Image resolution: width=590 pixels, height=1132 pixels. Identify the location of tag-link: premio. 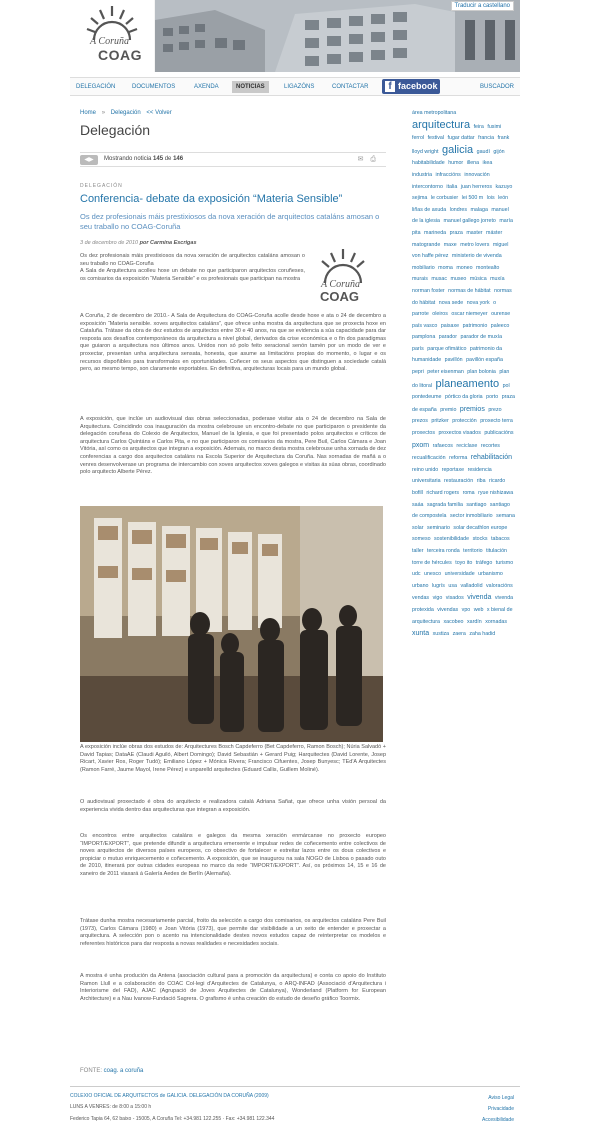
(448, 410).